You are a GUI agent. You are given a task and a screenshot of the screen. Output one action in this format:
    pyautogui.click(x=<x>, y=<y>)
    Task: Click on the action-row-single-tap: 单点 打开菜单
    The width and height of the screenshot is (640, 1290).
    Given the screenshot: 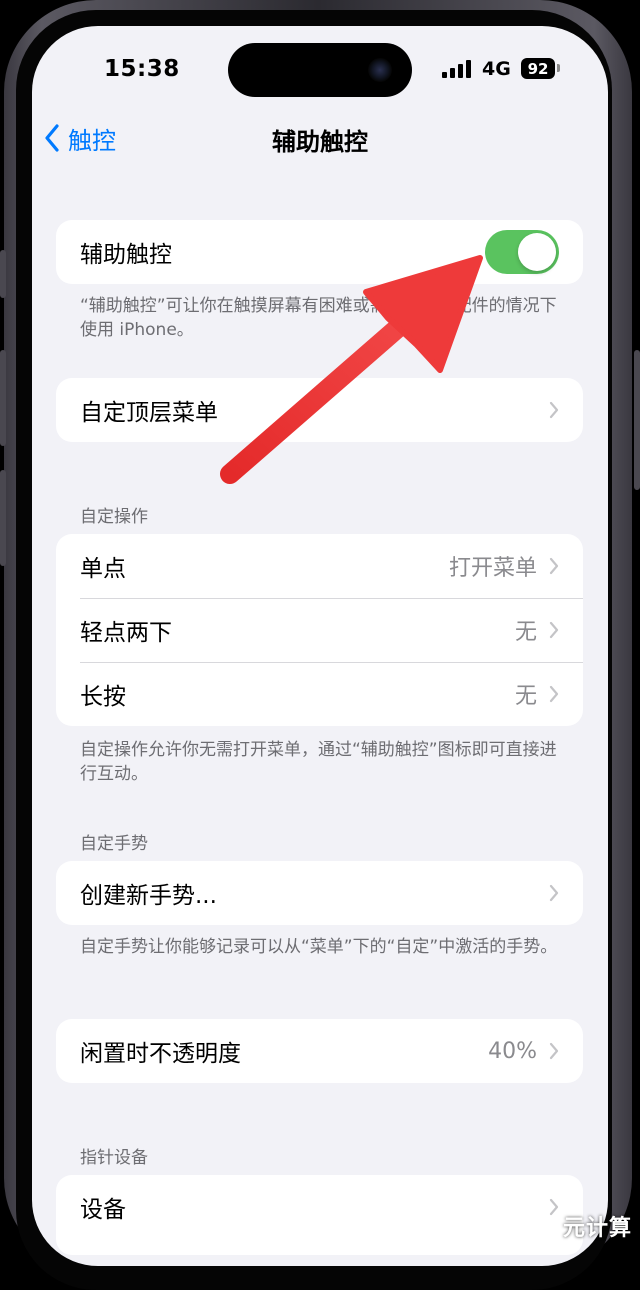 What is the action you would take?
    pyautogui.click(x=319, y=566)
    